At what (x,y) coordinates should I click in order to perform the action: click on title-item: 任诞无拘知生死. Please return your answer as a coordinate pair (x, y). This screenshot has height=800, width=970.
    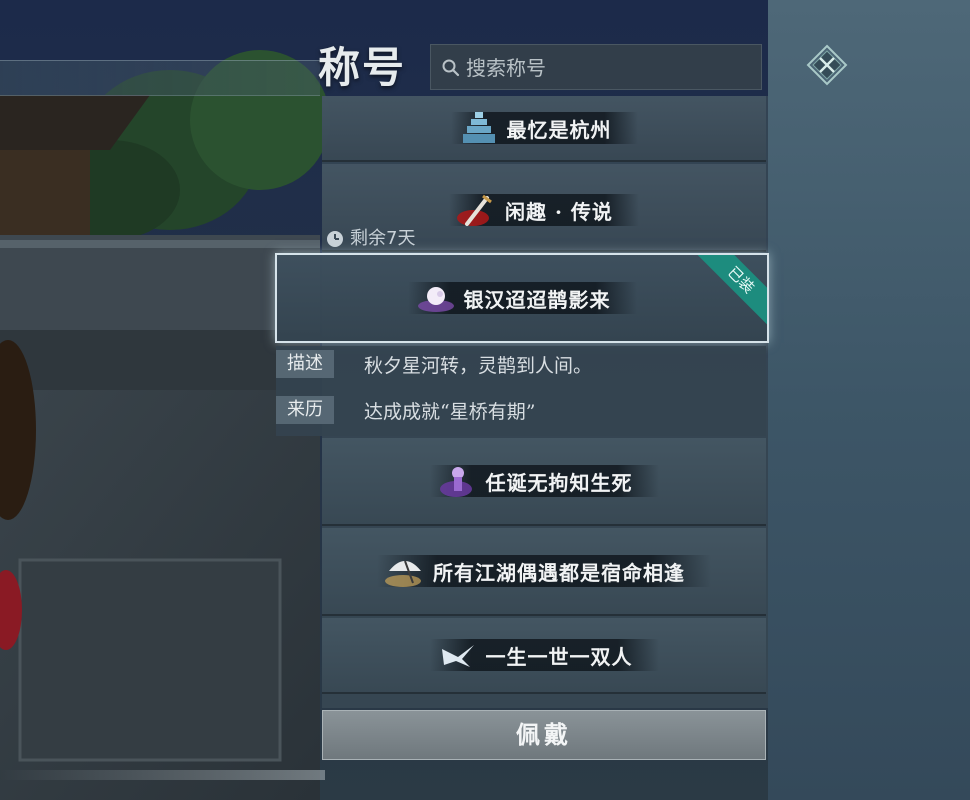
    Looking at the image, I should click on (544, 482).